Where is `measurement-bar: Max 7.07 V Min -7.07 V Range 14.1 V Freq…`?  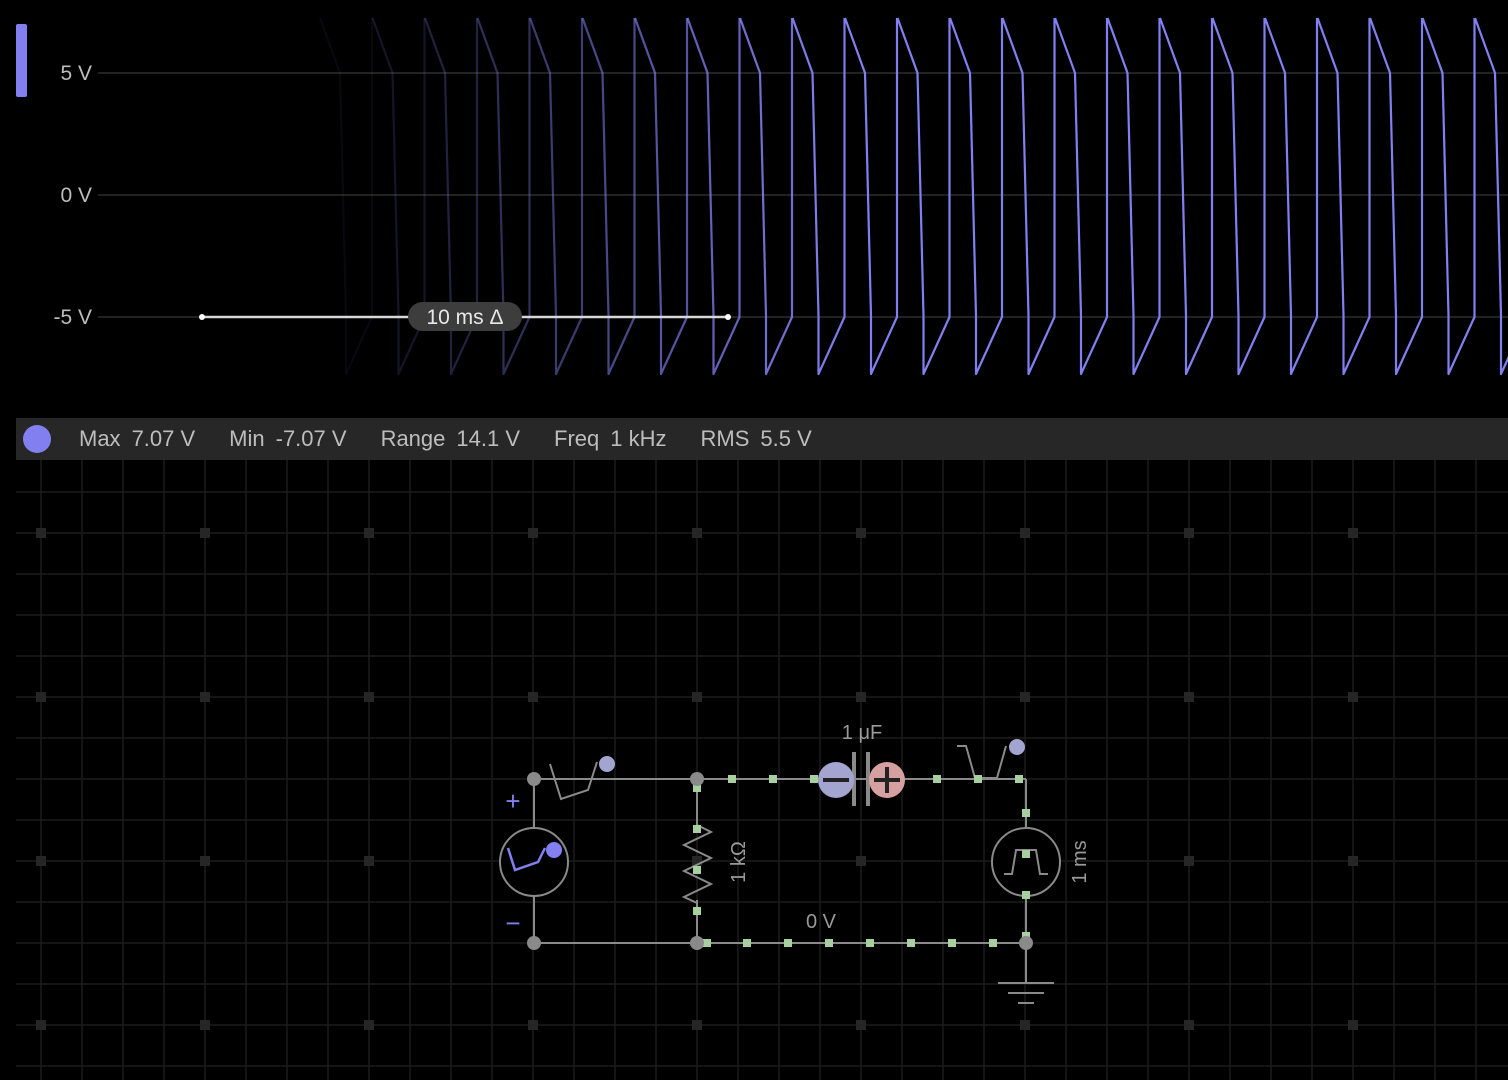 measurement-bar: Max 7.07 V Min -7.07 V Range 14.1 V Freq… is located at coordinates (762, 439).